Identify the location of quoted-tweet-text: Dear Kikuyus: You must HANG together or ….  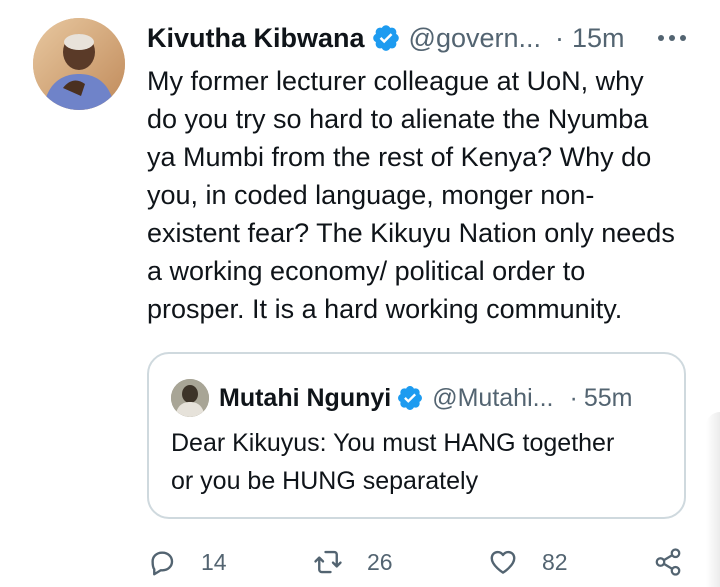
(393, 462).